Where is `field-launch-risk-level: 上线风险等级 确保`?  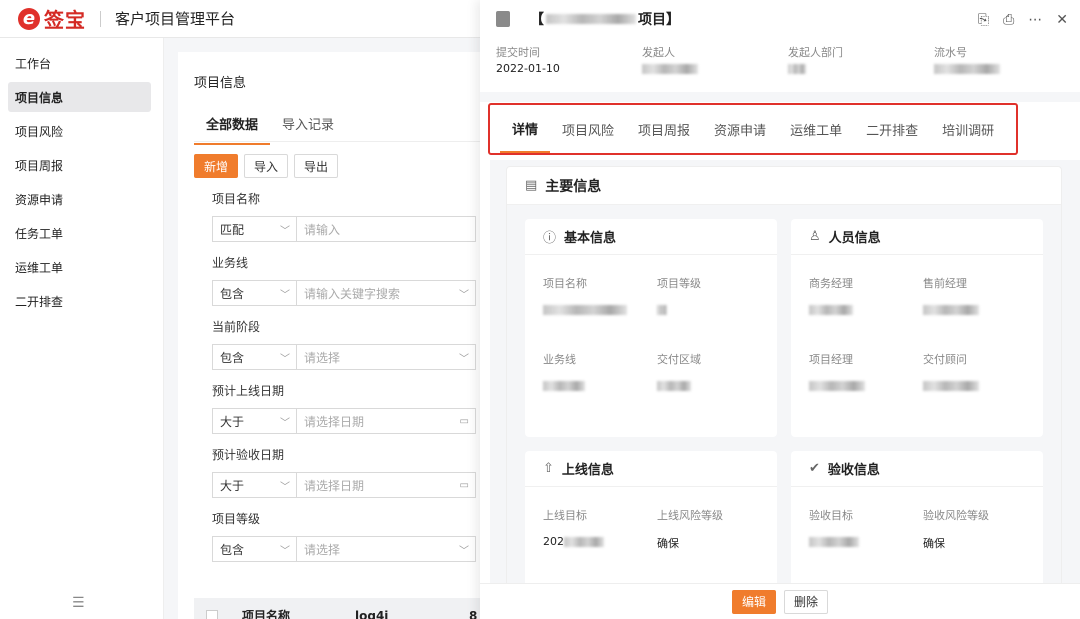
field-launch-risk-level: 上线风险等级 确保 is located at coordinates (690, 529).